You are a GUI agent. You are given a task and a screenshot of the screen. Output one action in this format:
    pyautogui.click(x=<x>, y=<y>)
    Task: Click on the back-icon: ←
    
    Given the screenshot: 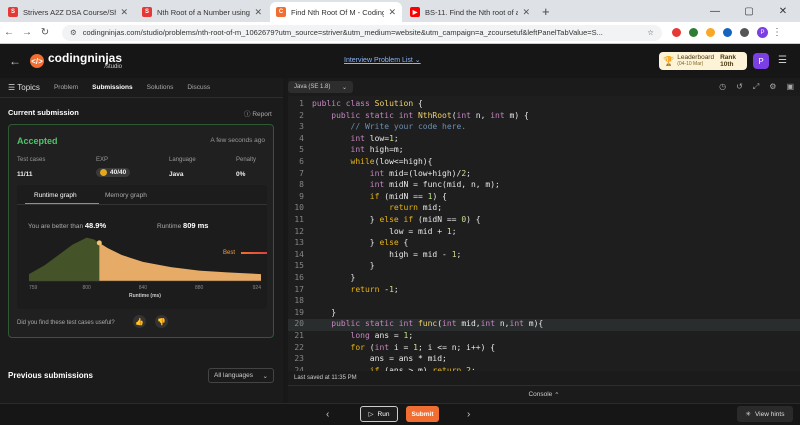 What is the action you would take?
    pyautogui.click(x=9, y=32)
    